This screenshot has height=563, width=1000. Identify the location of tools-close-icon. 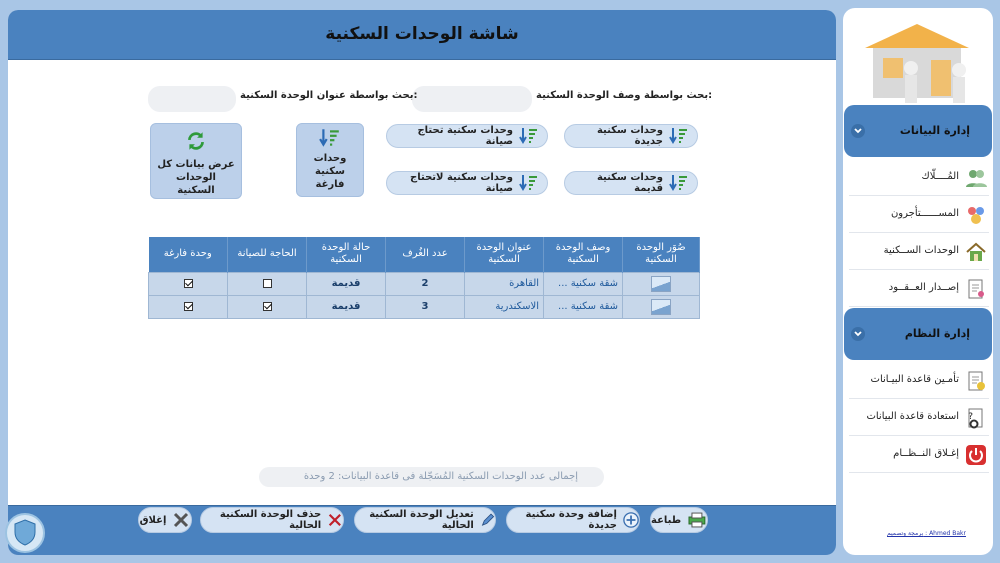
(181, 520).